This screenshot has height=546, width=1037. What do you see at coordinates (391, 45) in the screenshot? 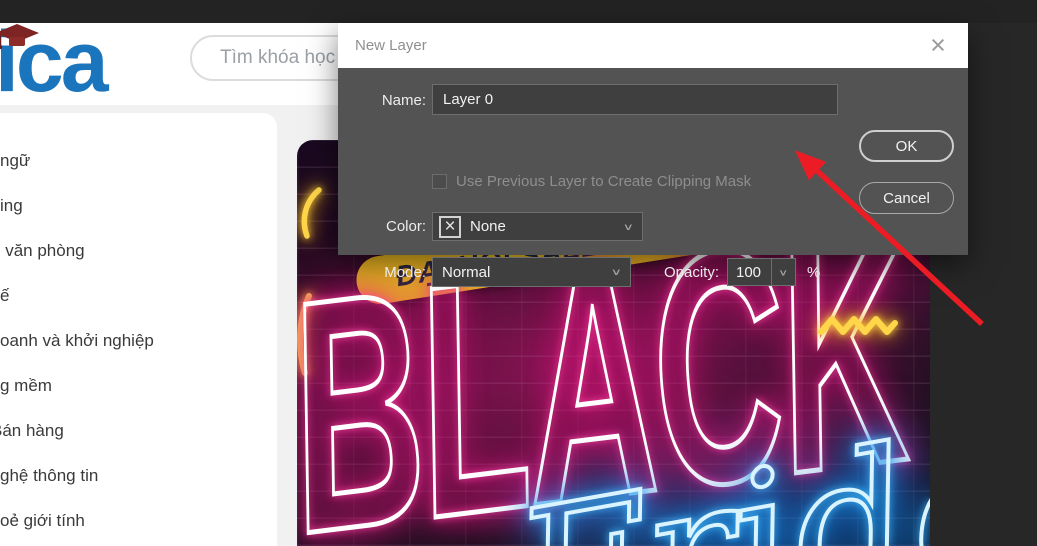
I see `dialog-title: New Layer` at bounding box center [391, 45].